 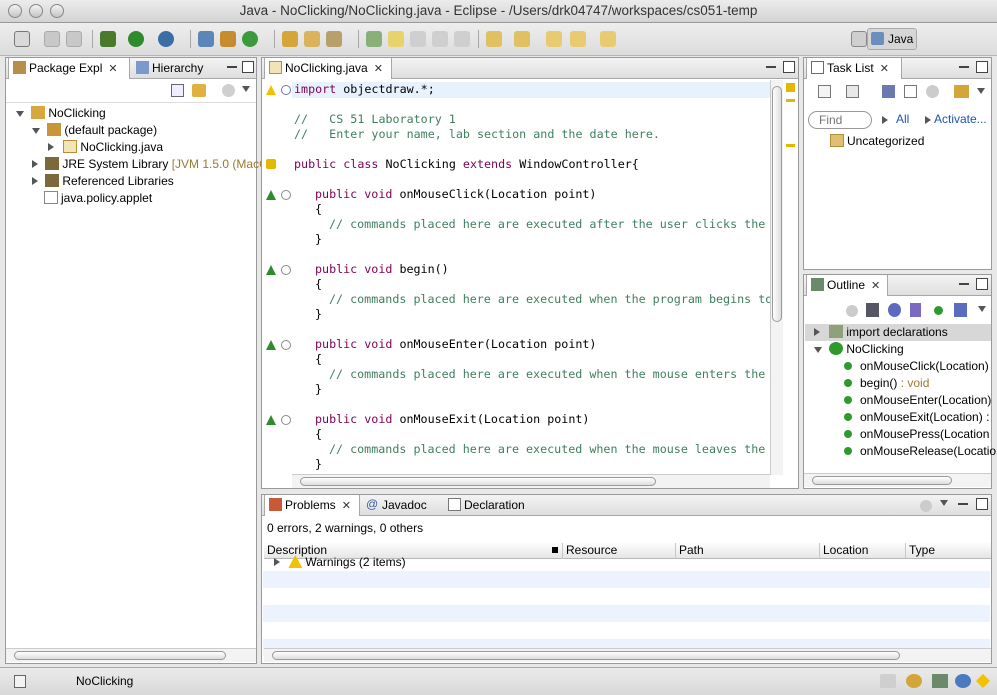 What do you see at coordinates (61, 113) in the screenshot?
I see `tree-item-project: NoClicking` at bounding box center [61, 113].